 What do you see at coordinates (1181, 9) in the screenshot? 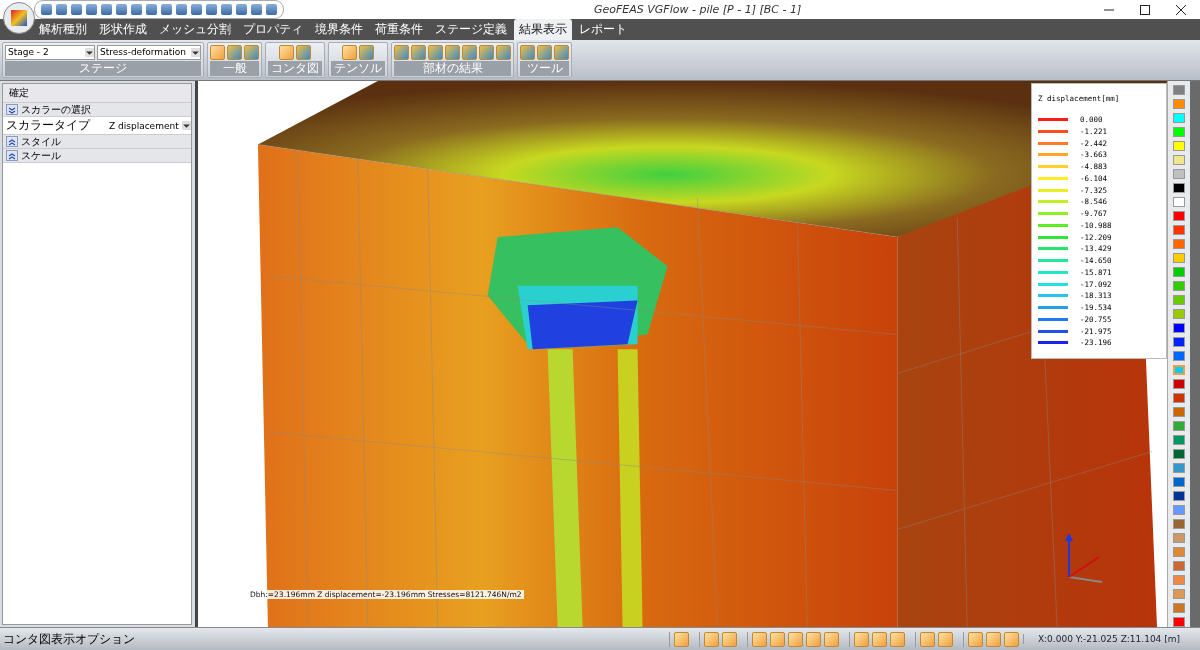
I see `close-icon` at bounding box center [1181, 9].